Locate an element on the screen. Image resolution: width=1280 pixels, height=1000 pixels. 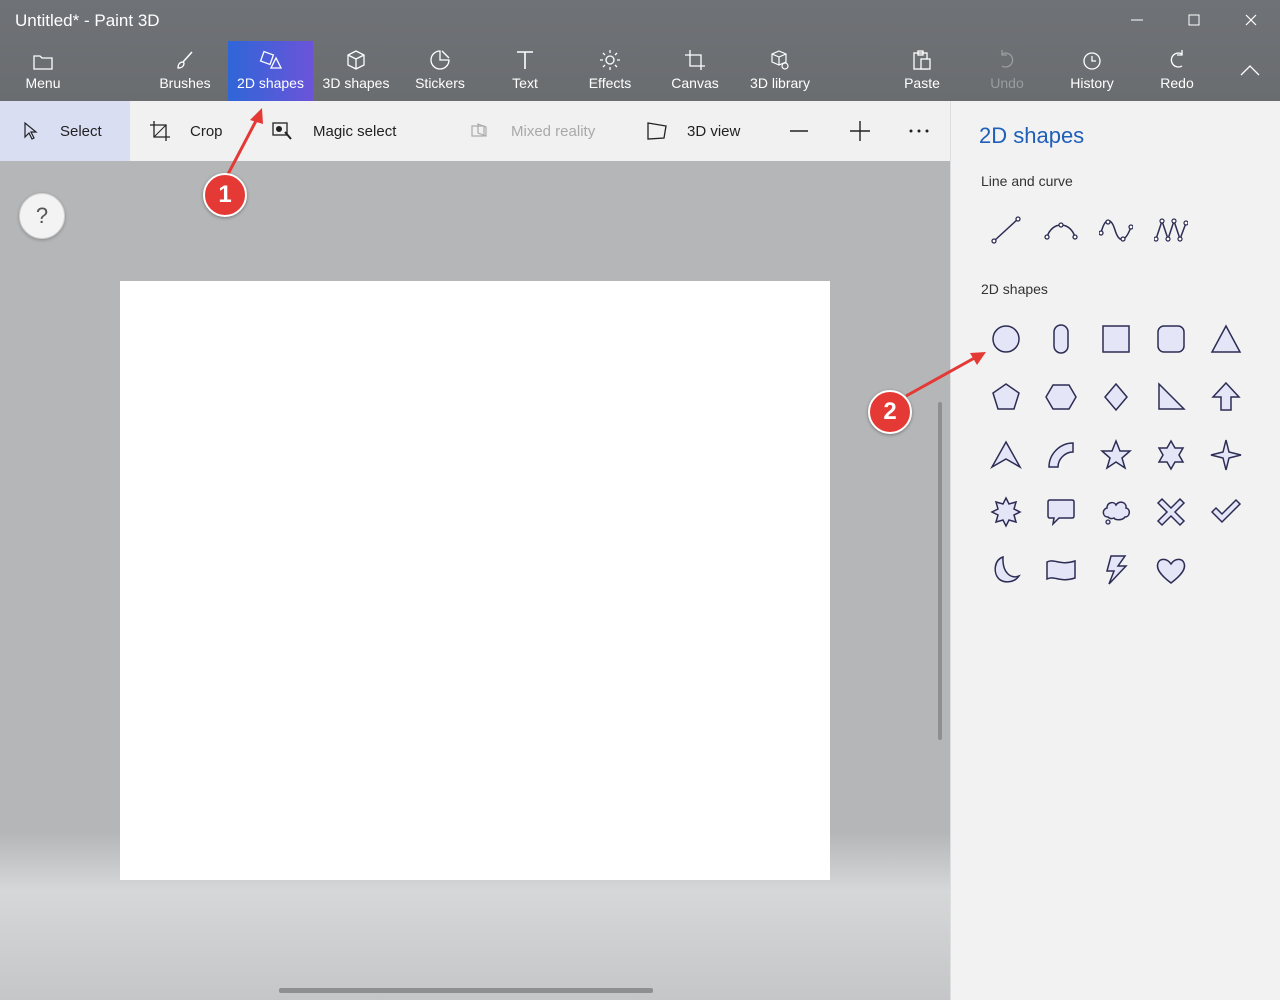
effects-label: Effects is located at coordinates (610, 83).